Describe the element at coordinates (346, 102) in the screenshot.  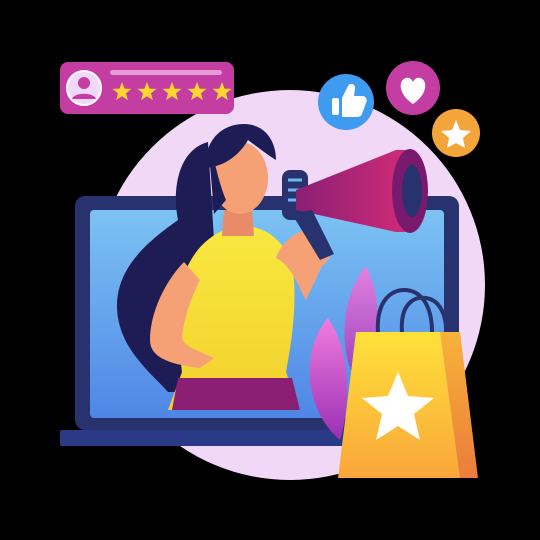
I see `thumbs-up-badge` at that location.